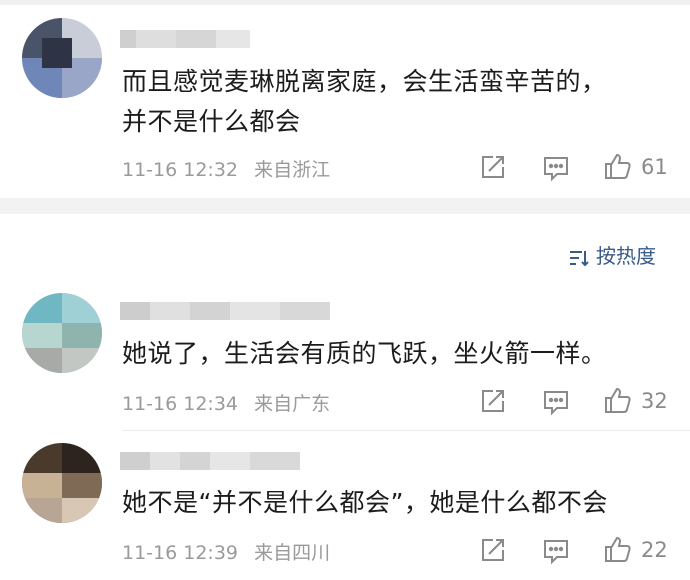  Describe the element at coordinates (292, 170) in the screenshot. I see `comment-location: 来自浙江` at that location.